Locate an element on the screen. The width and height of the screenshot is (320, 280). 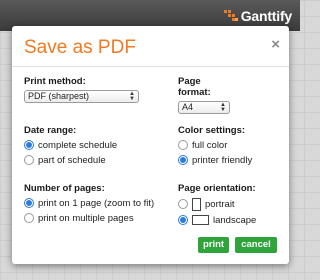
close-icon: × is located at coordinates (275, 44).